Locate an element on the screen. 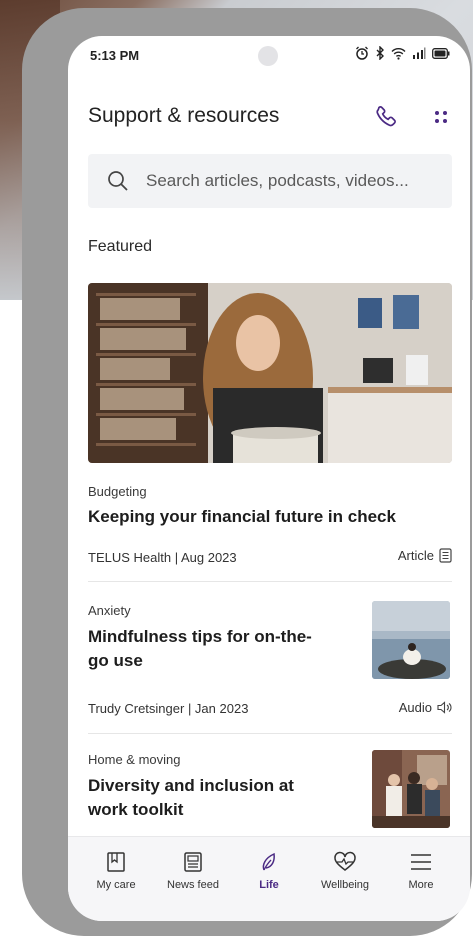  lake-photo is located at coordinates (411, 640).